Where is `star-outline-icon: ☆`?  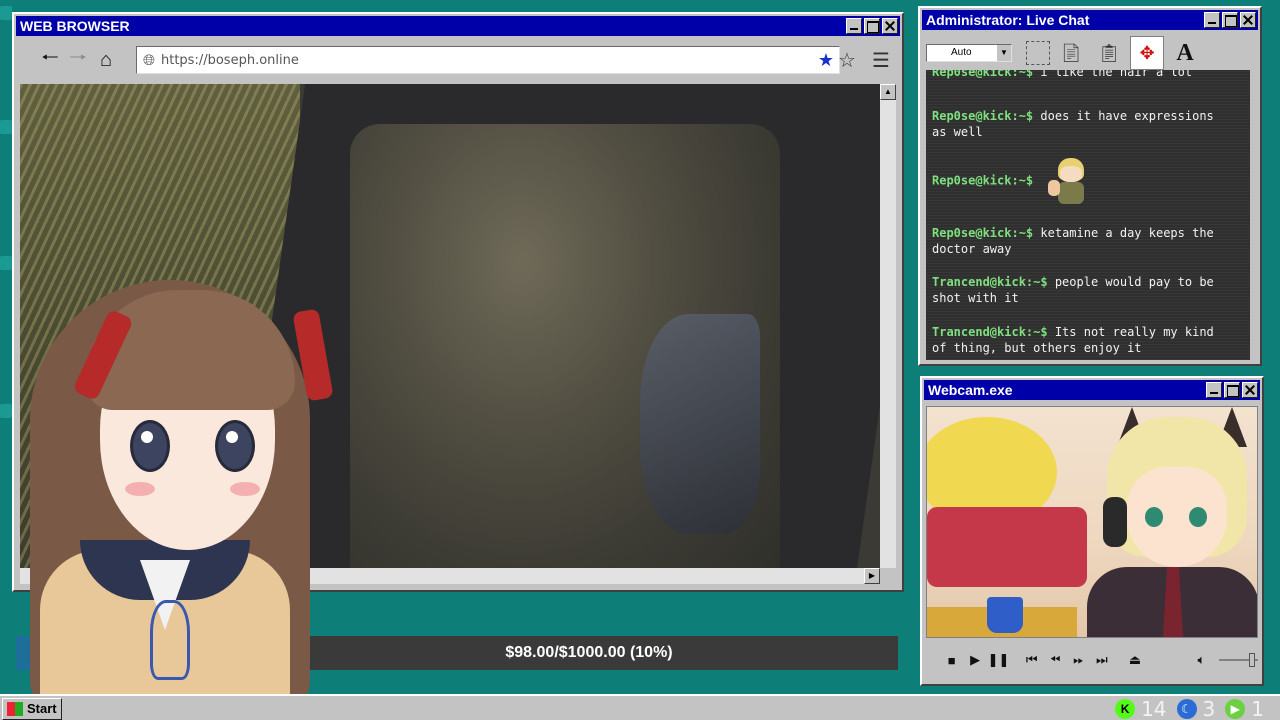
star-outline-icon: ☆ is located at coordinates (847, 60).